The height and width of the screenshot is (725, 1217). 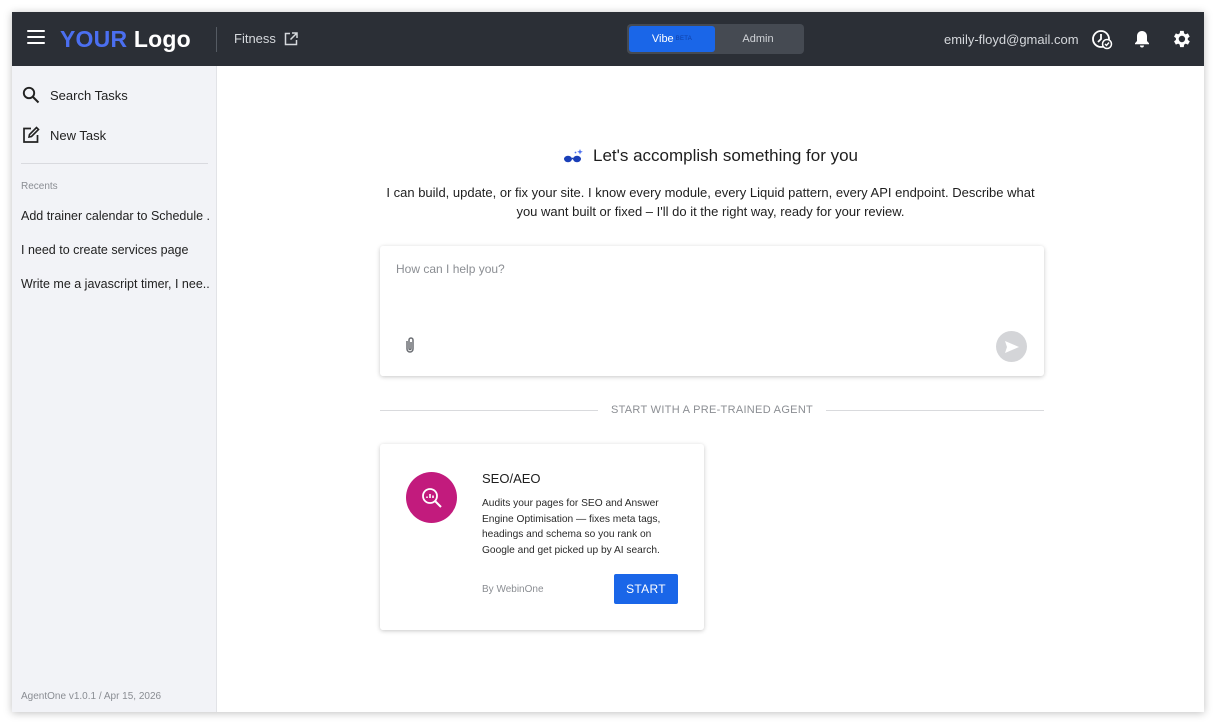 I want to click on mode-admin-option: Admin, so click(x=758, y=39).